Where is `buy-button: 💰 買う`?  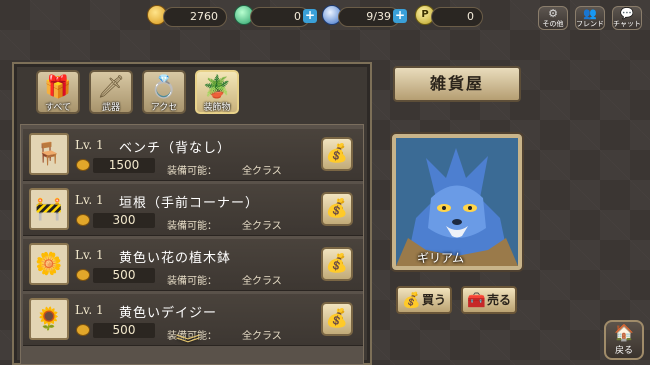 buy-button: 💰 買う is located at coordinates (424, 300).